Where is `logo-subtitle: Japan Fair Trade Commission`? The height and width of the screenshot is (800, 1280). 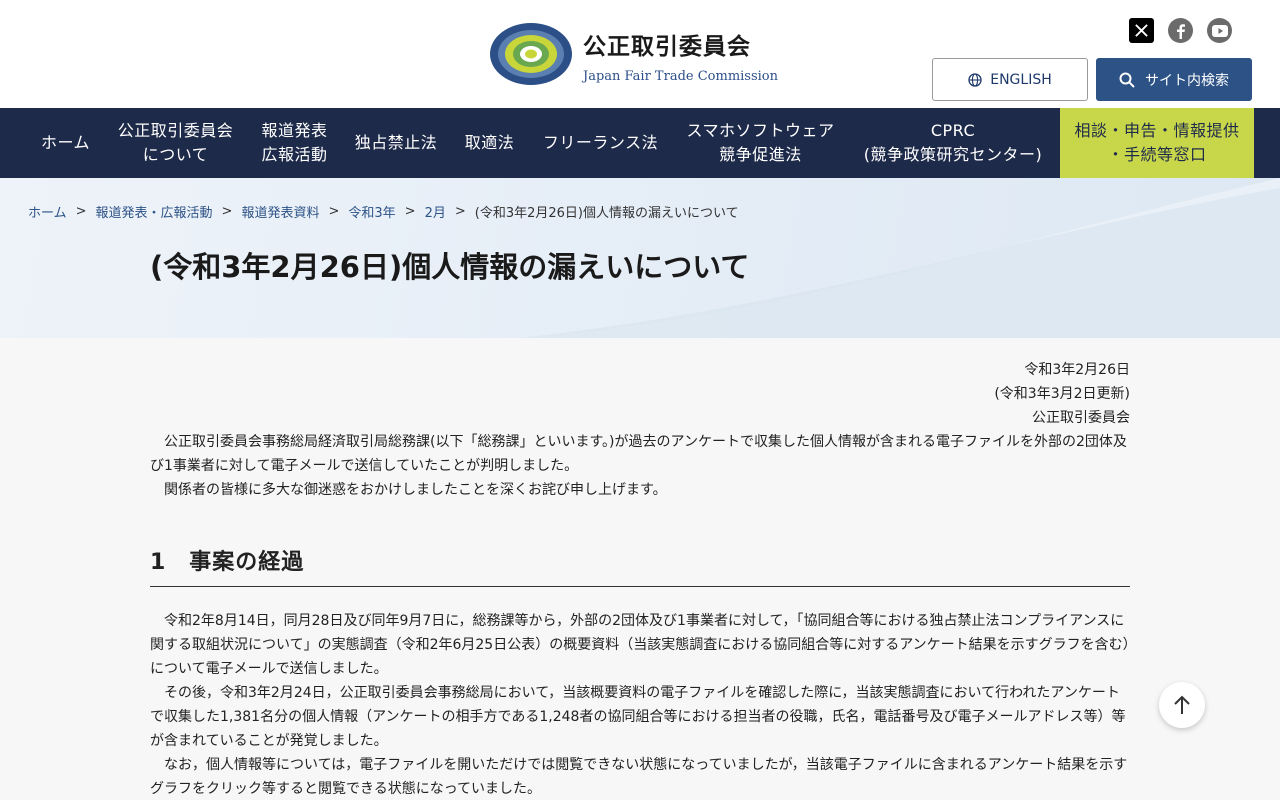
logo-subtitle: Japan Fair Trade Commission is located at coordinates (680, 76).